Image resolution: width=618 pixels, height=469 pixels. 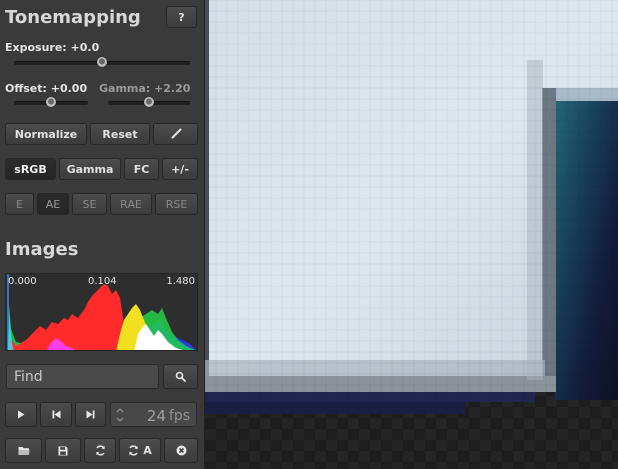 What do you see at coordinates (82, 376) in the screenshot?
I see `search-input: Find` at bounding box center [82, 376].